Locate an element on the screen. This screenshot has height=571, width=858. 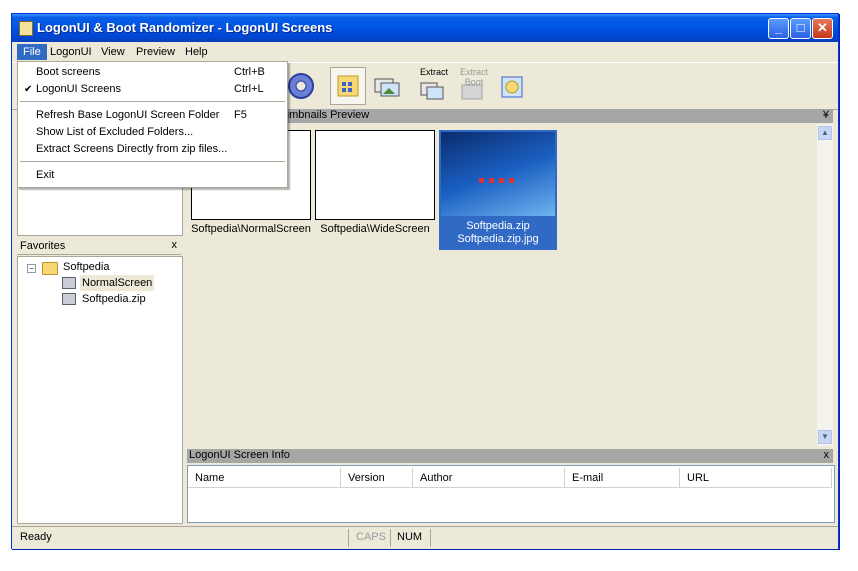
preview-scrollbar: ▲ ▼ is located at coordinates (825, 285).